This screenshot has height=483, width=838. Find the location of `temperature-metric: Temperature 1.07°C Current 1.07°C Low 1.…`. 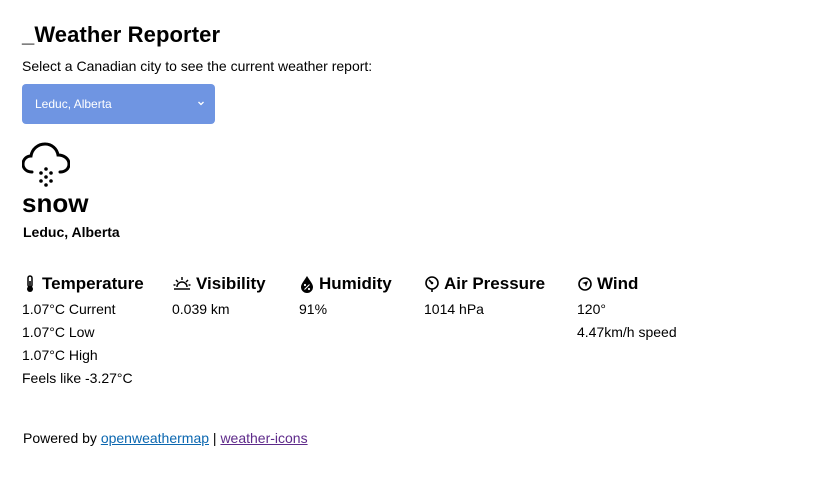

temperature-metric: Temperature 1.07°C Current 1.07°C Low 1.… is located at coordinates (83, 332).